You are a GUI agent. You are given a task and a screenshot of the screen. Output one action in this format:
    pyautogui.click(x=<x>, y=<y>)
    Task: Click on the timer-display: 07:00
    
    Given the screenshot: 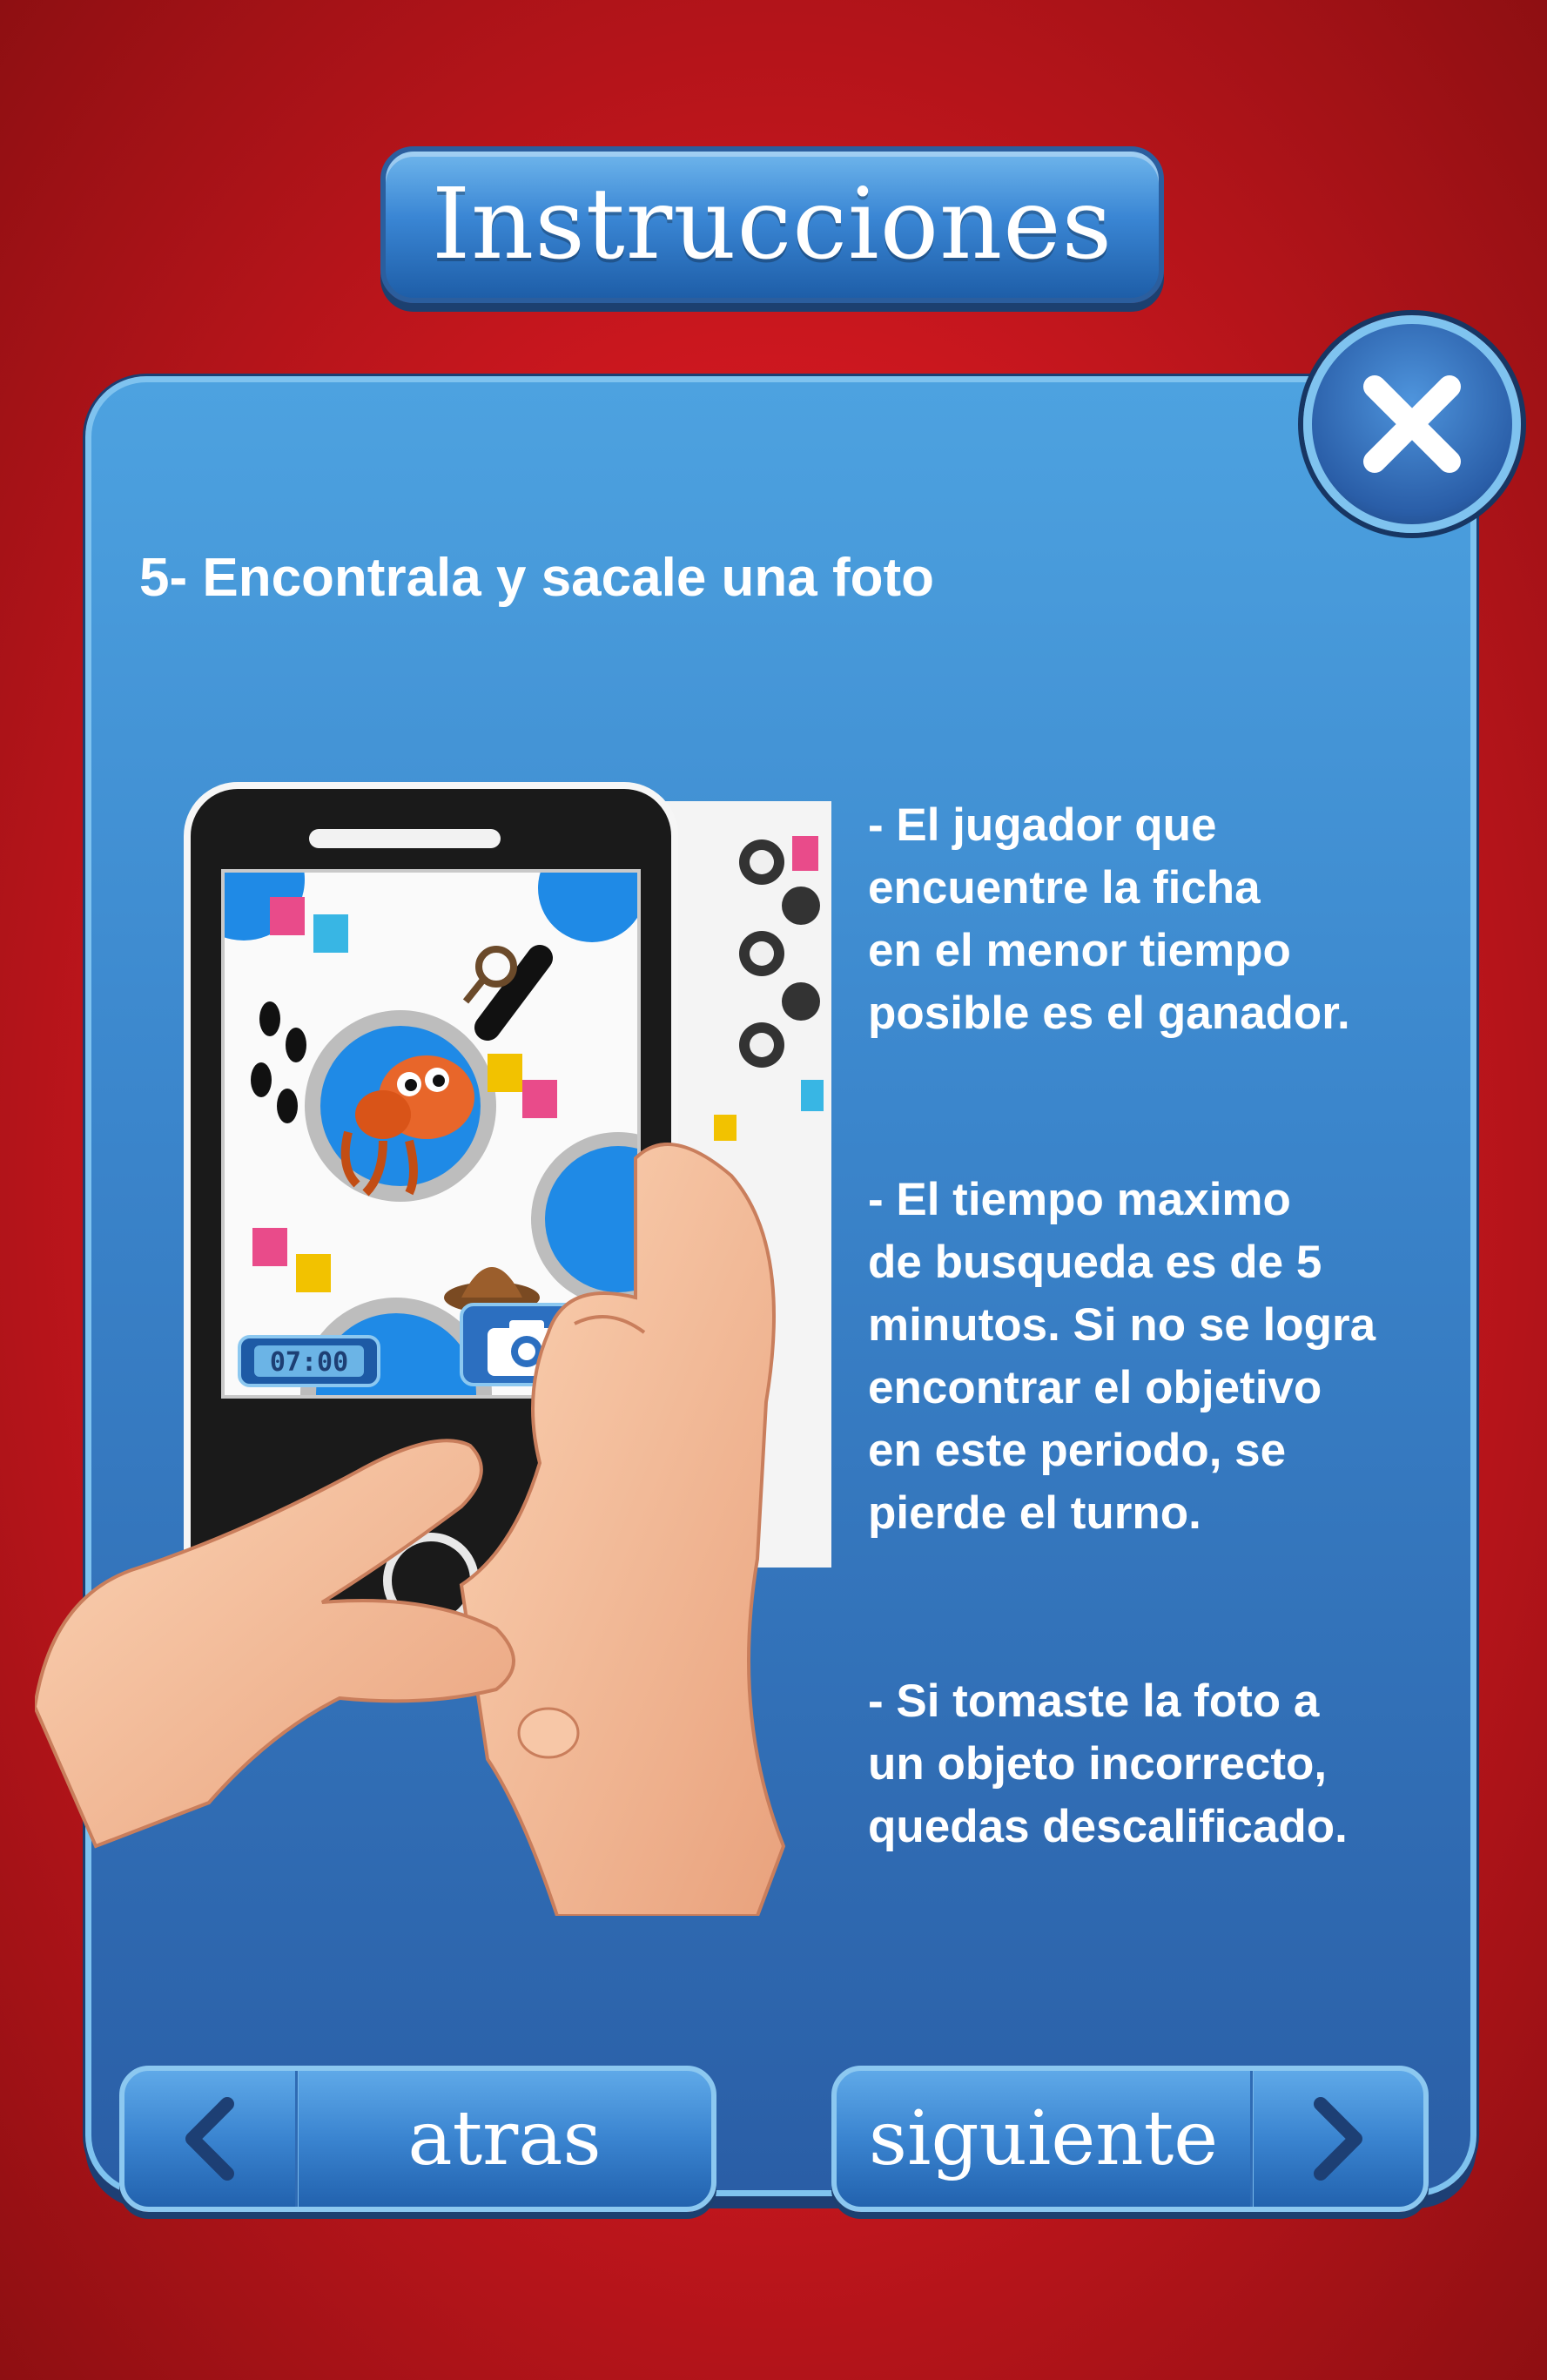 What is the action you would take?
    pyautogui.click(x=309, y=1361)
    